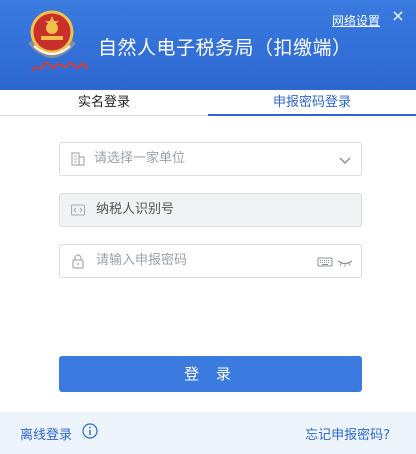  What do you see at coordinates (46, 433) in the screenshot?
I see `offline-login-link: 离线登录` at bounding box center [46, 433].